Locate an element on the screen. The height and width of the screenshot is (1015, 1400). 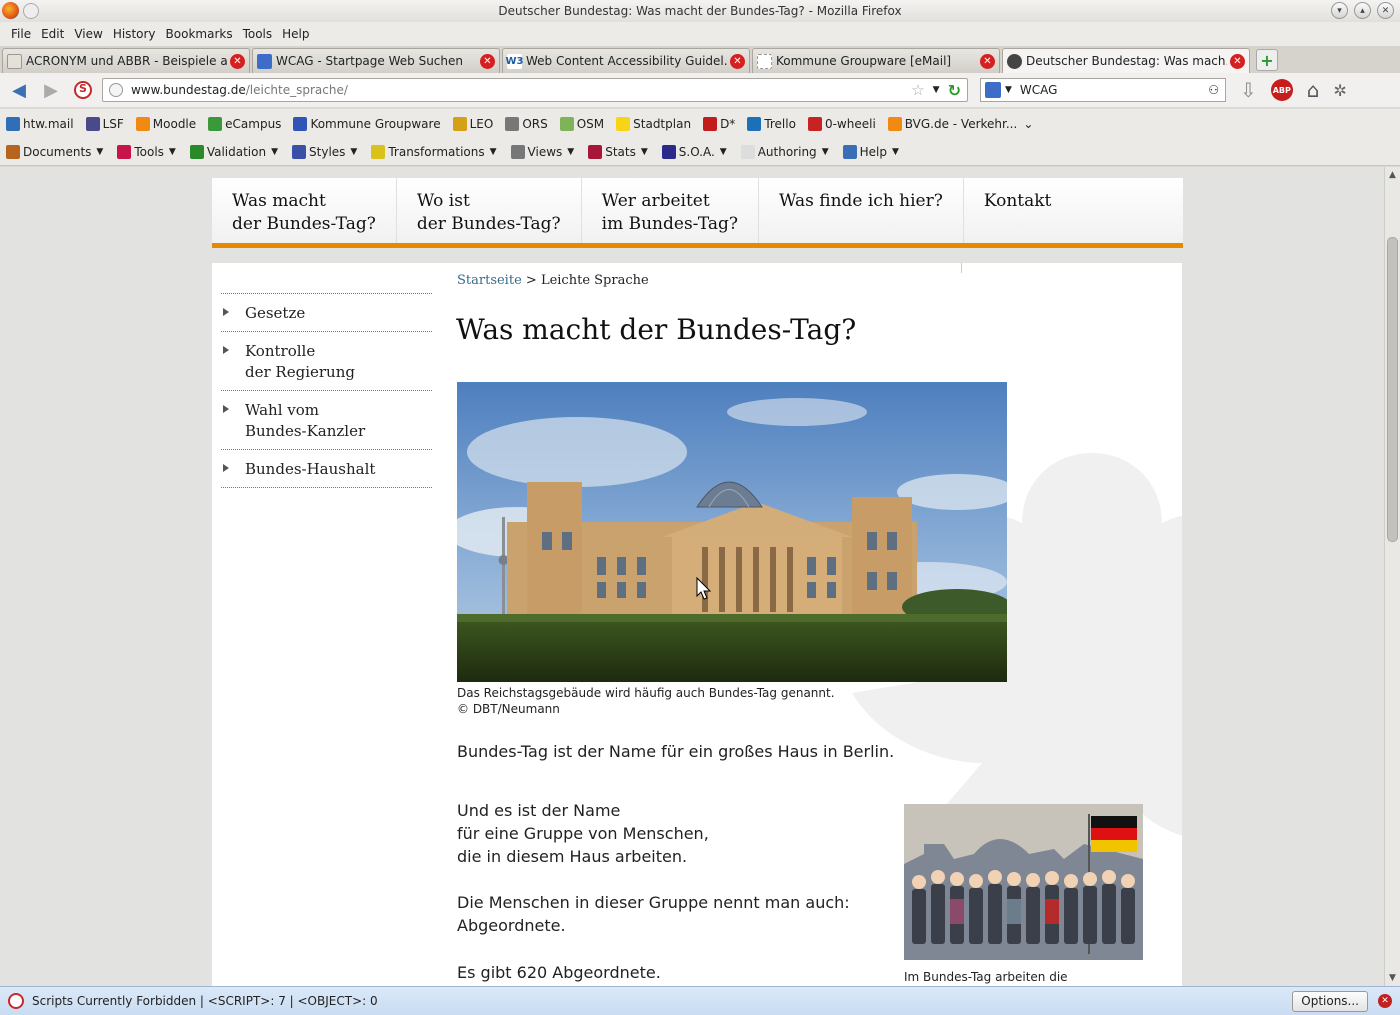
bookmark-item: 0-wheeli is located at coordinates (841, 123).